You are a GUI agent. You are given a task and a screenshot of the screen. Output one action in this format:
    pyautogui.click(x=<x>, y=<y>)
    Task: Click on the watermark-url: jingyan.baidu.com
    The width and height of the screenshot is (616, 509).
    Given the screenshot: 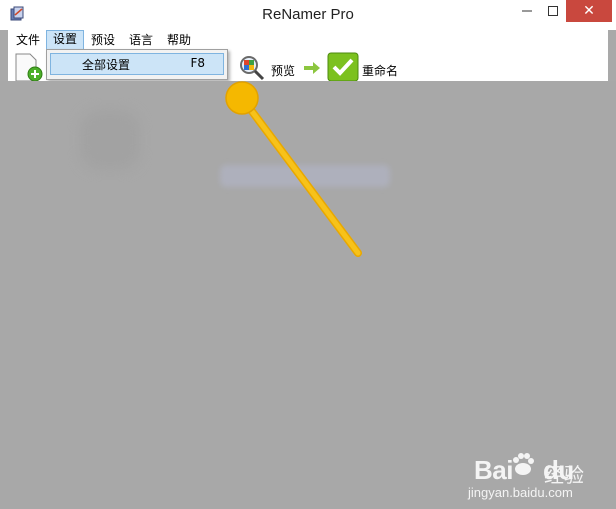 What is the action you would take?
    pyautogui.click(x=520, y=492)
    